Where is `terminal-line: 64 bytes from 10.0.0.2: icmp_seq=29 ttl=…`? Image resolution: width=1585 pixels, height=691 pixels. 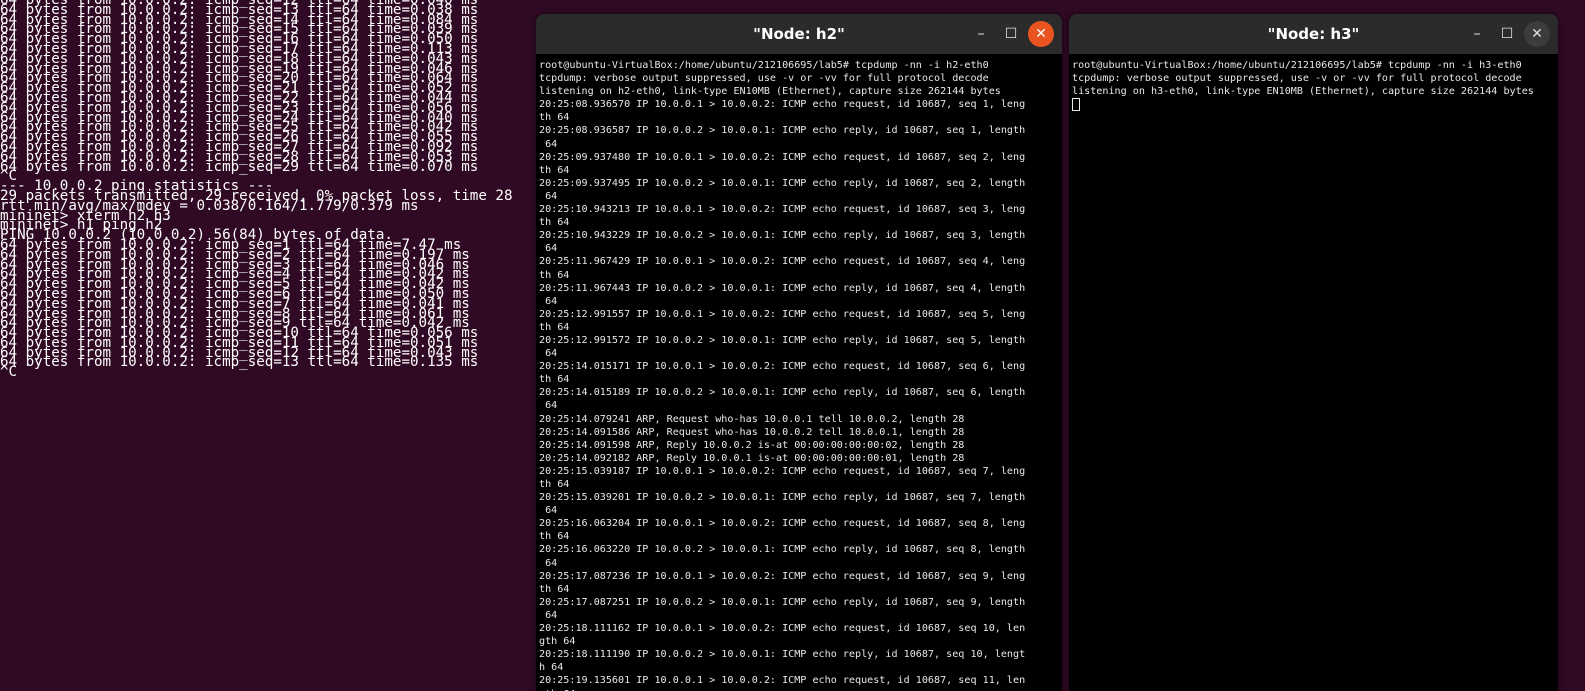 terminal-line: 64 bytes from 10.0.0.2: icmp_seq=29 ttl=… is located at coordinates (239, 166).